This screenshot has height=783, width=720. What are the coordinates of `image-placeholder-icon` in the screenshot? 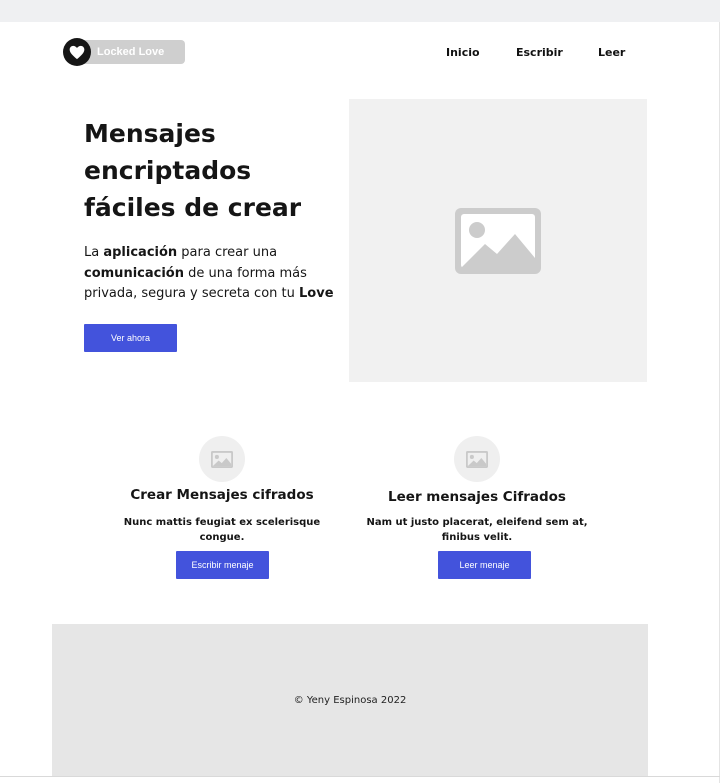 It's located at (498, 240).